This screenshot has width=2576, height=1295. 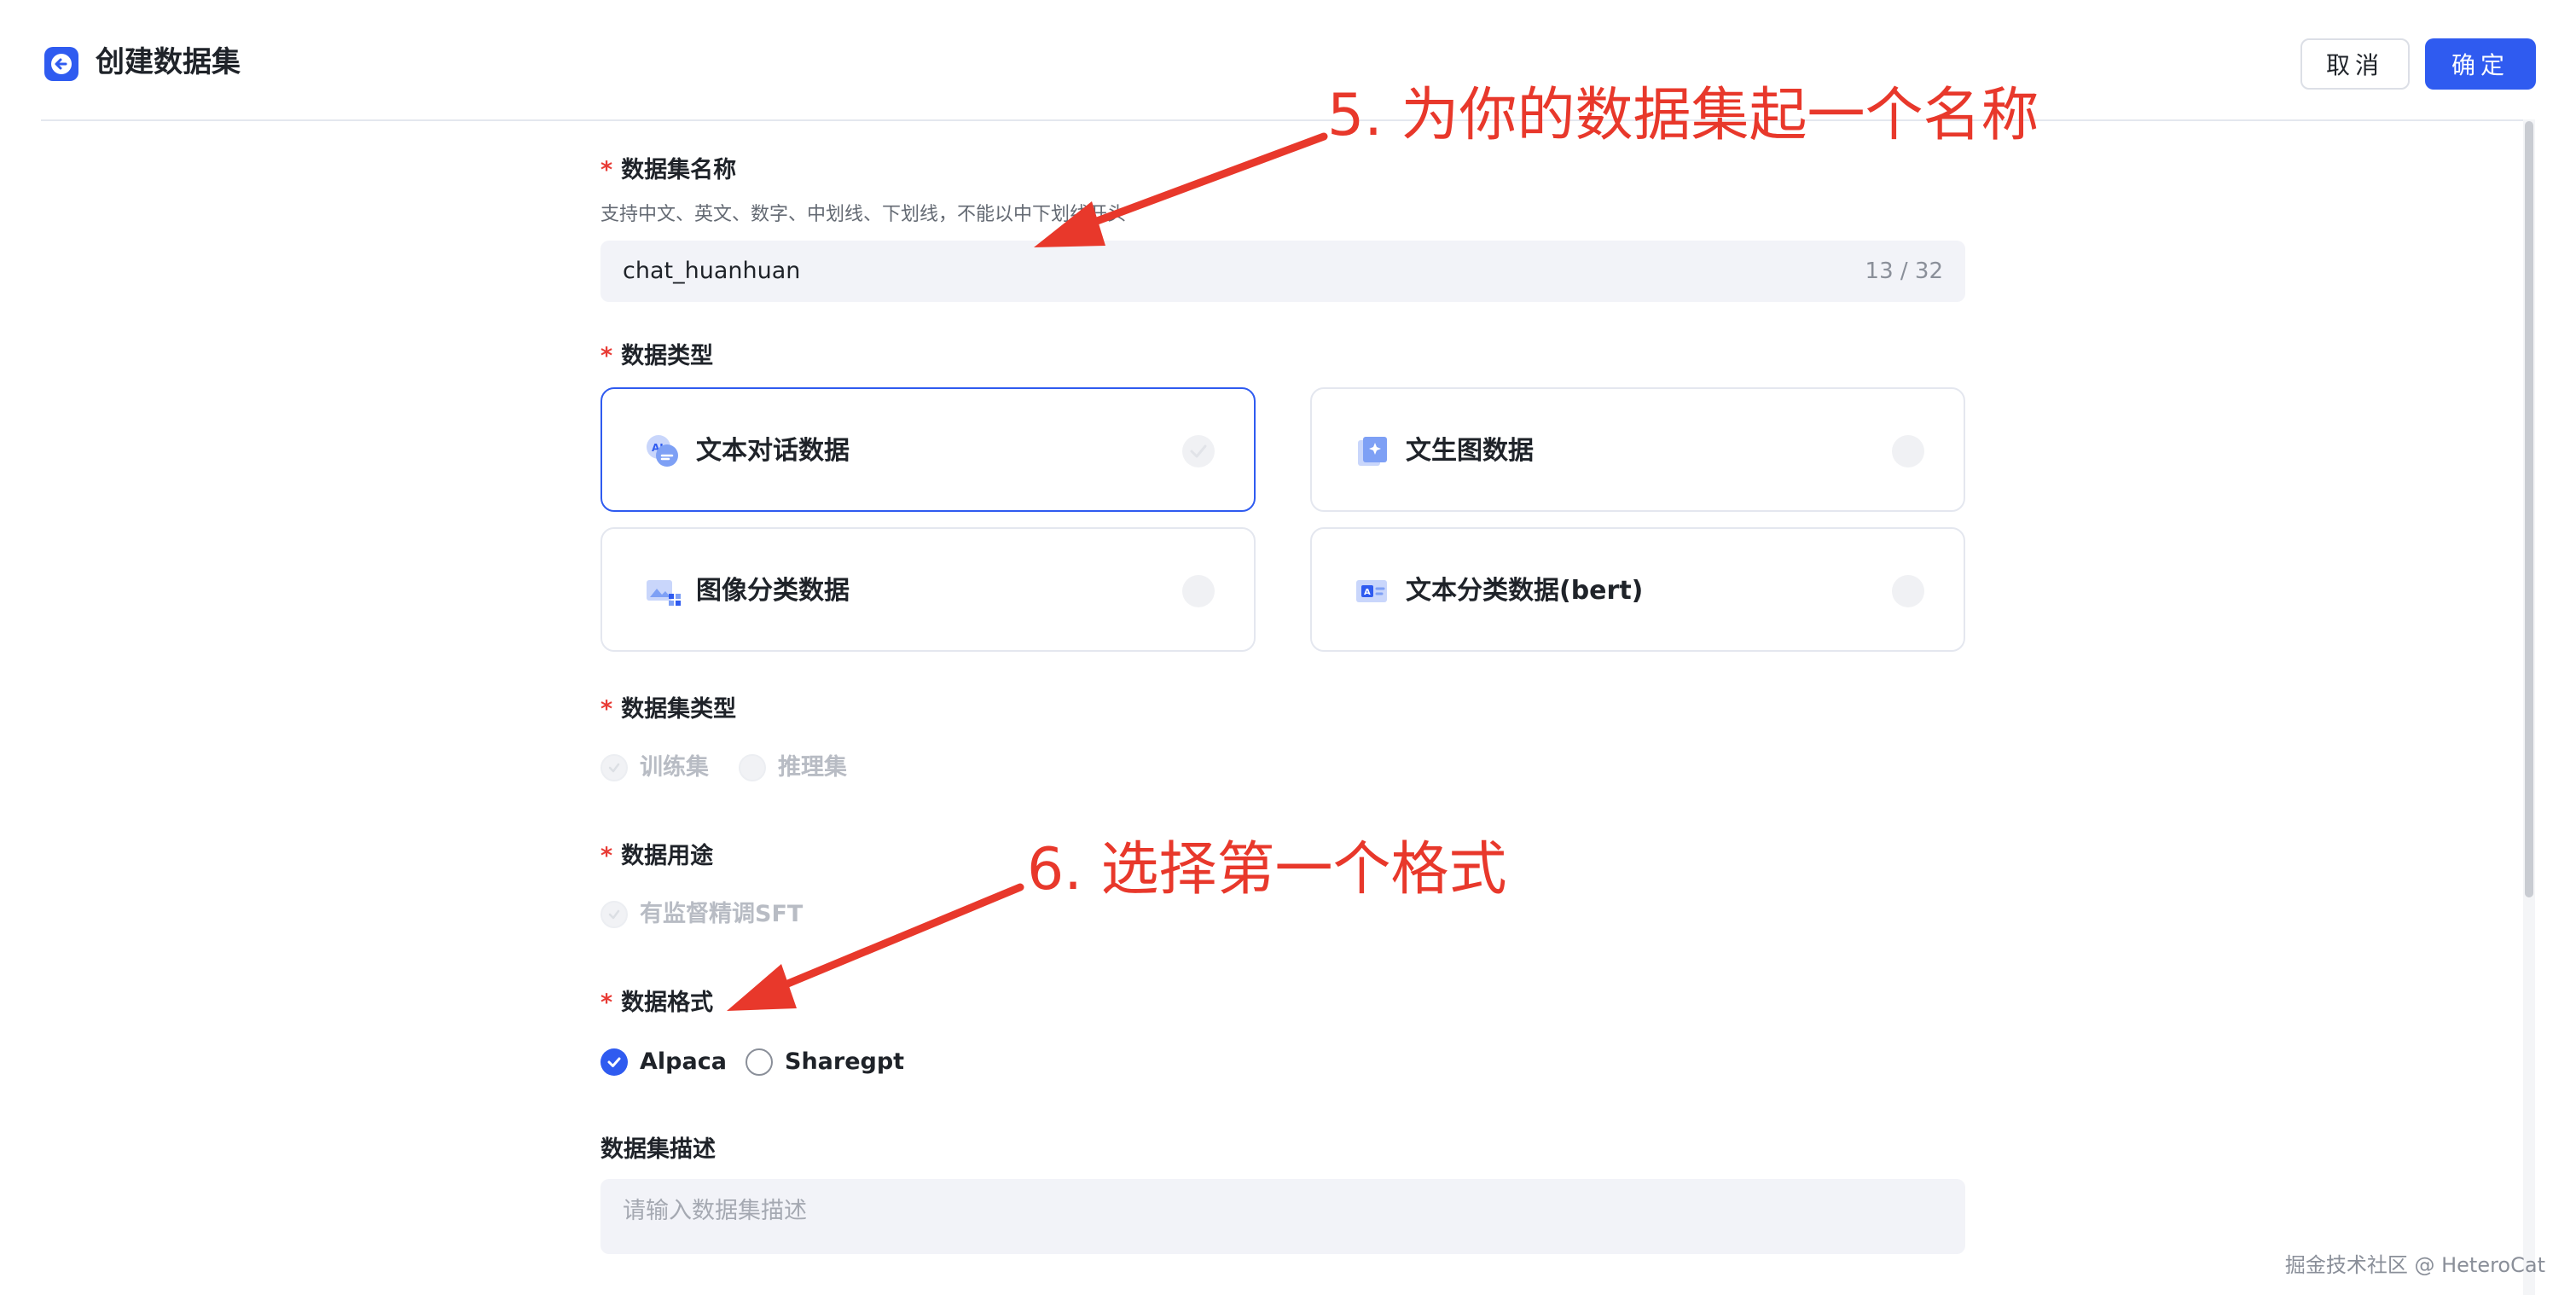 What do you see at coordinates (1371, 591) in the screenshot?
I see `text-classify-icon: A` at bounding box center [1371, 591].